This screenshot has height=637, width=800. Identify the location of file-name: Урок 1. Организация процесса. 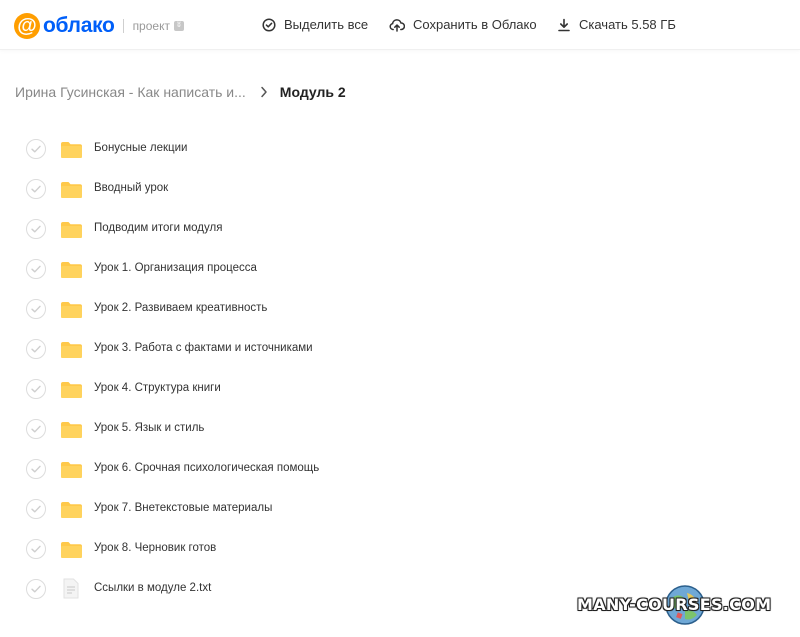
(175, 268).